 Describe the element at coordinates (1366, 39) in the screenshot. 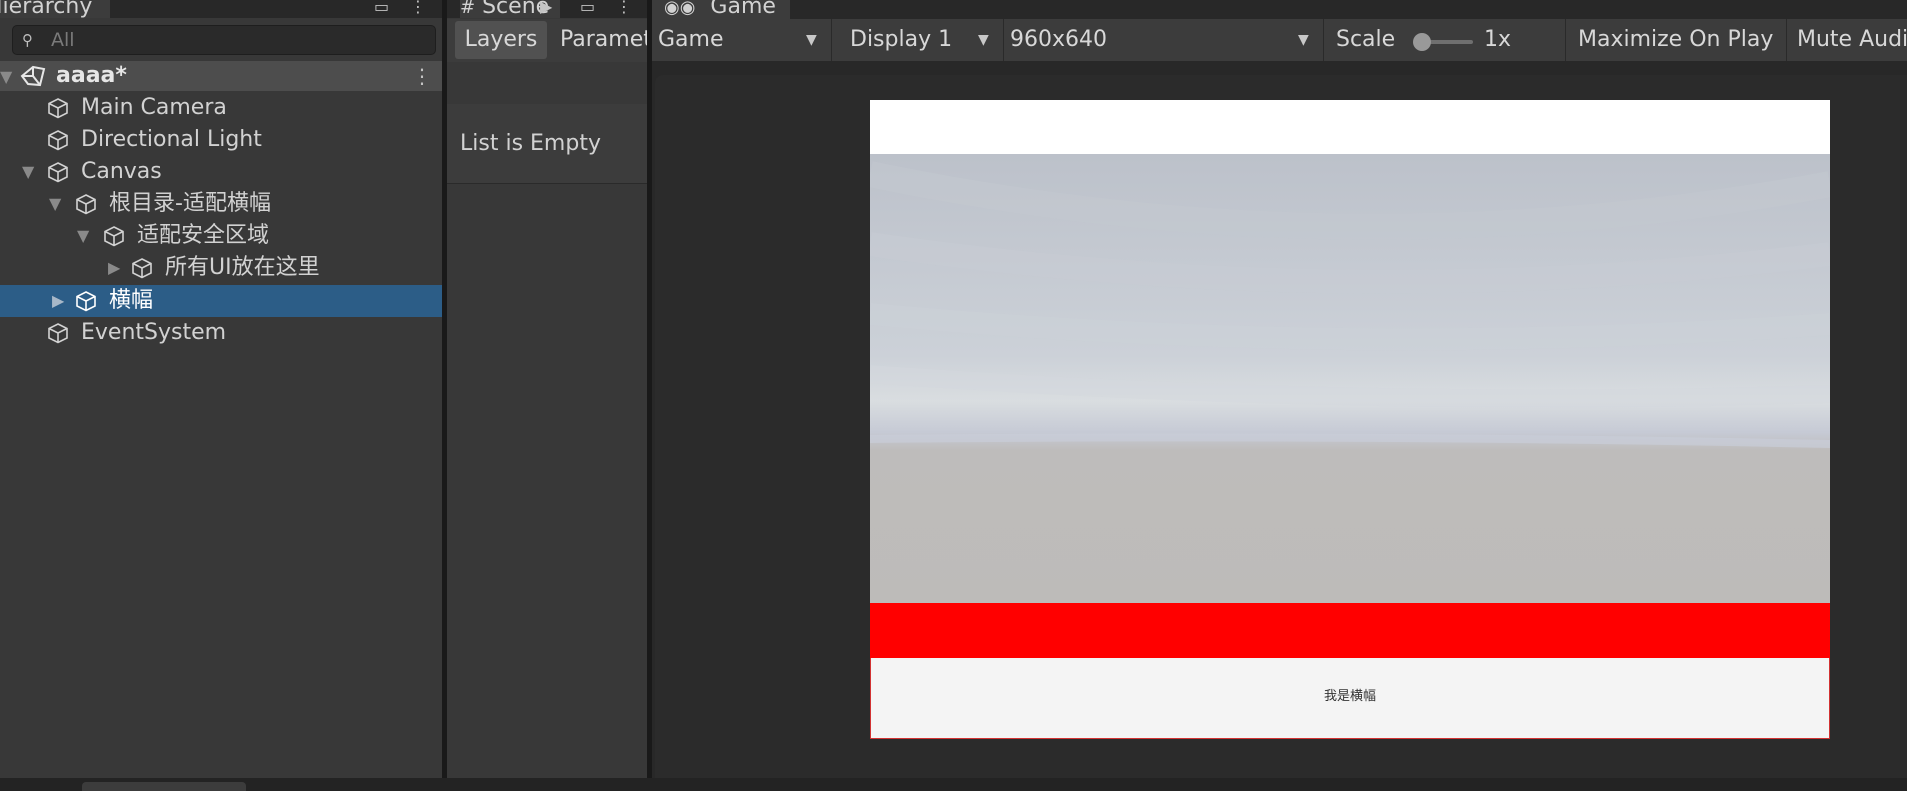

I see `scale-label: Scale` at that location.